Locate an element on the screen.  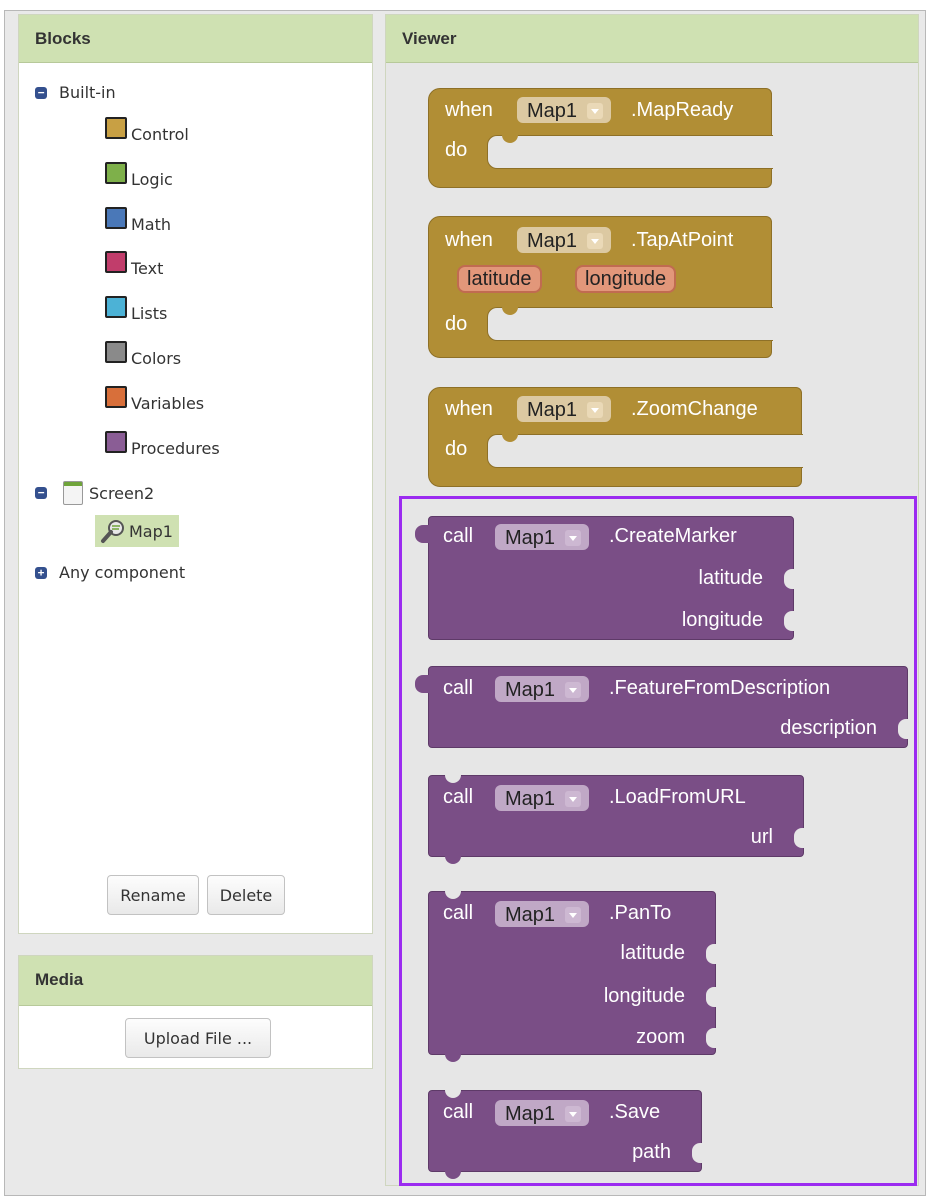
event-name: .MapReady is located at coordinates (682, 110).